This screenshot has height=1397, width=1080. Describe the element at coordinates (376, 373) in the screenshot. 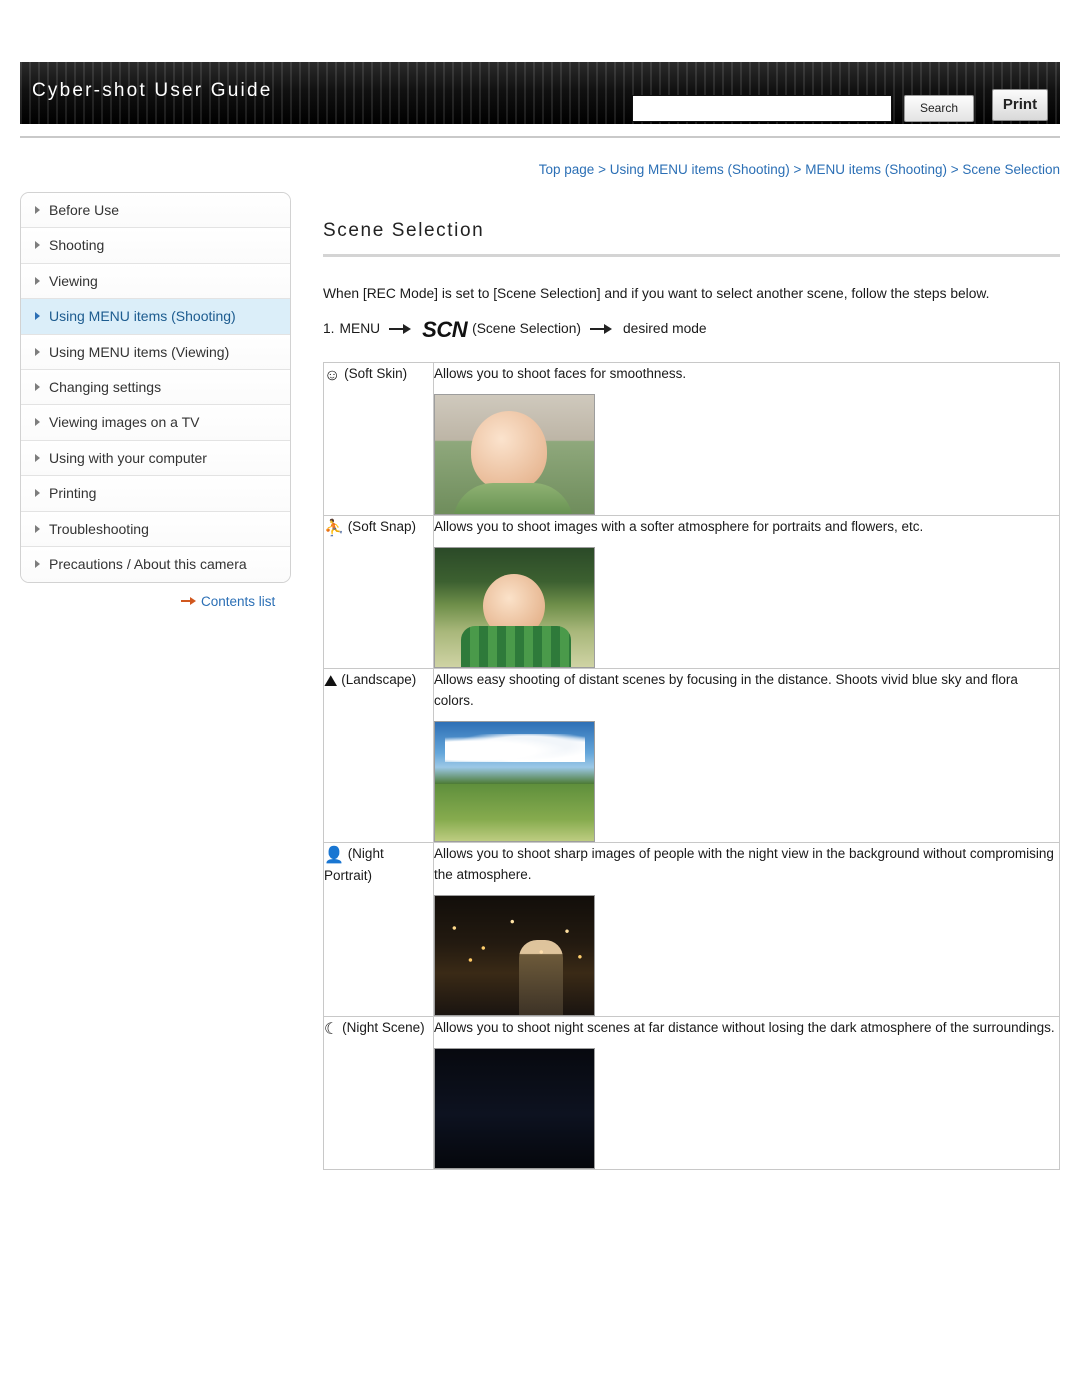

I see `scene-name-label: (Soft Skin)` at that location.